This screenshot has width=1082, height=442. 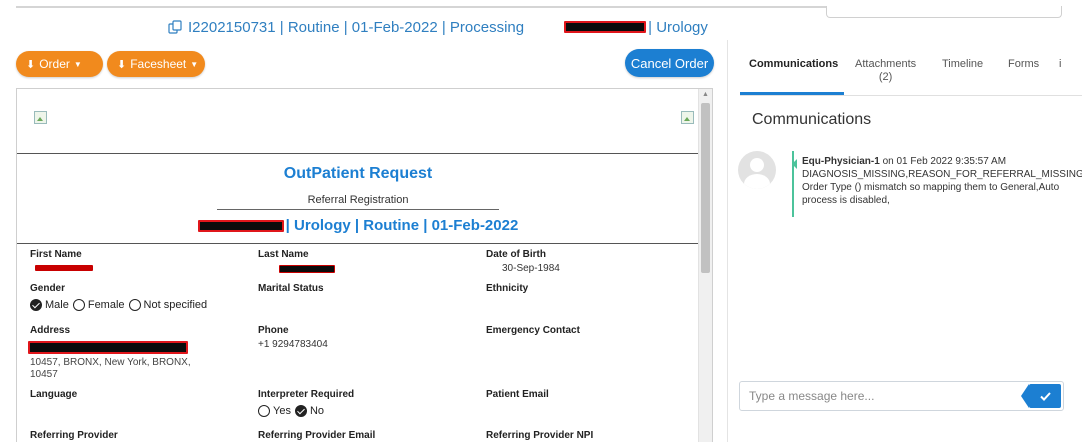 What do you see at coordinates (757, 165) in the screenshot?
I see `user-icon` at bounding box center [757, 165].